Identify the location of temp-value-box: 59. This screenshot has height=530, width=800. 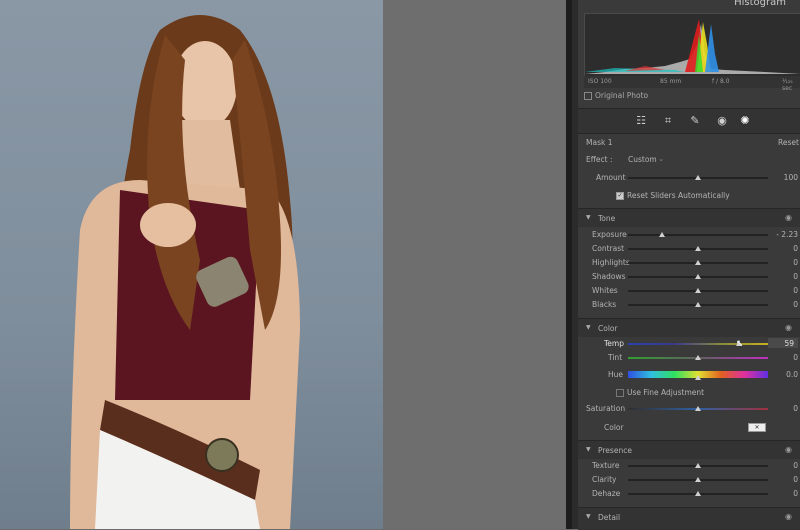
(783, 343).